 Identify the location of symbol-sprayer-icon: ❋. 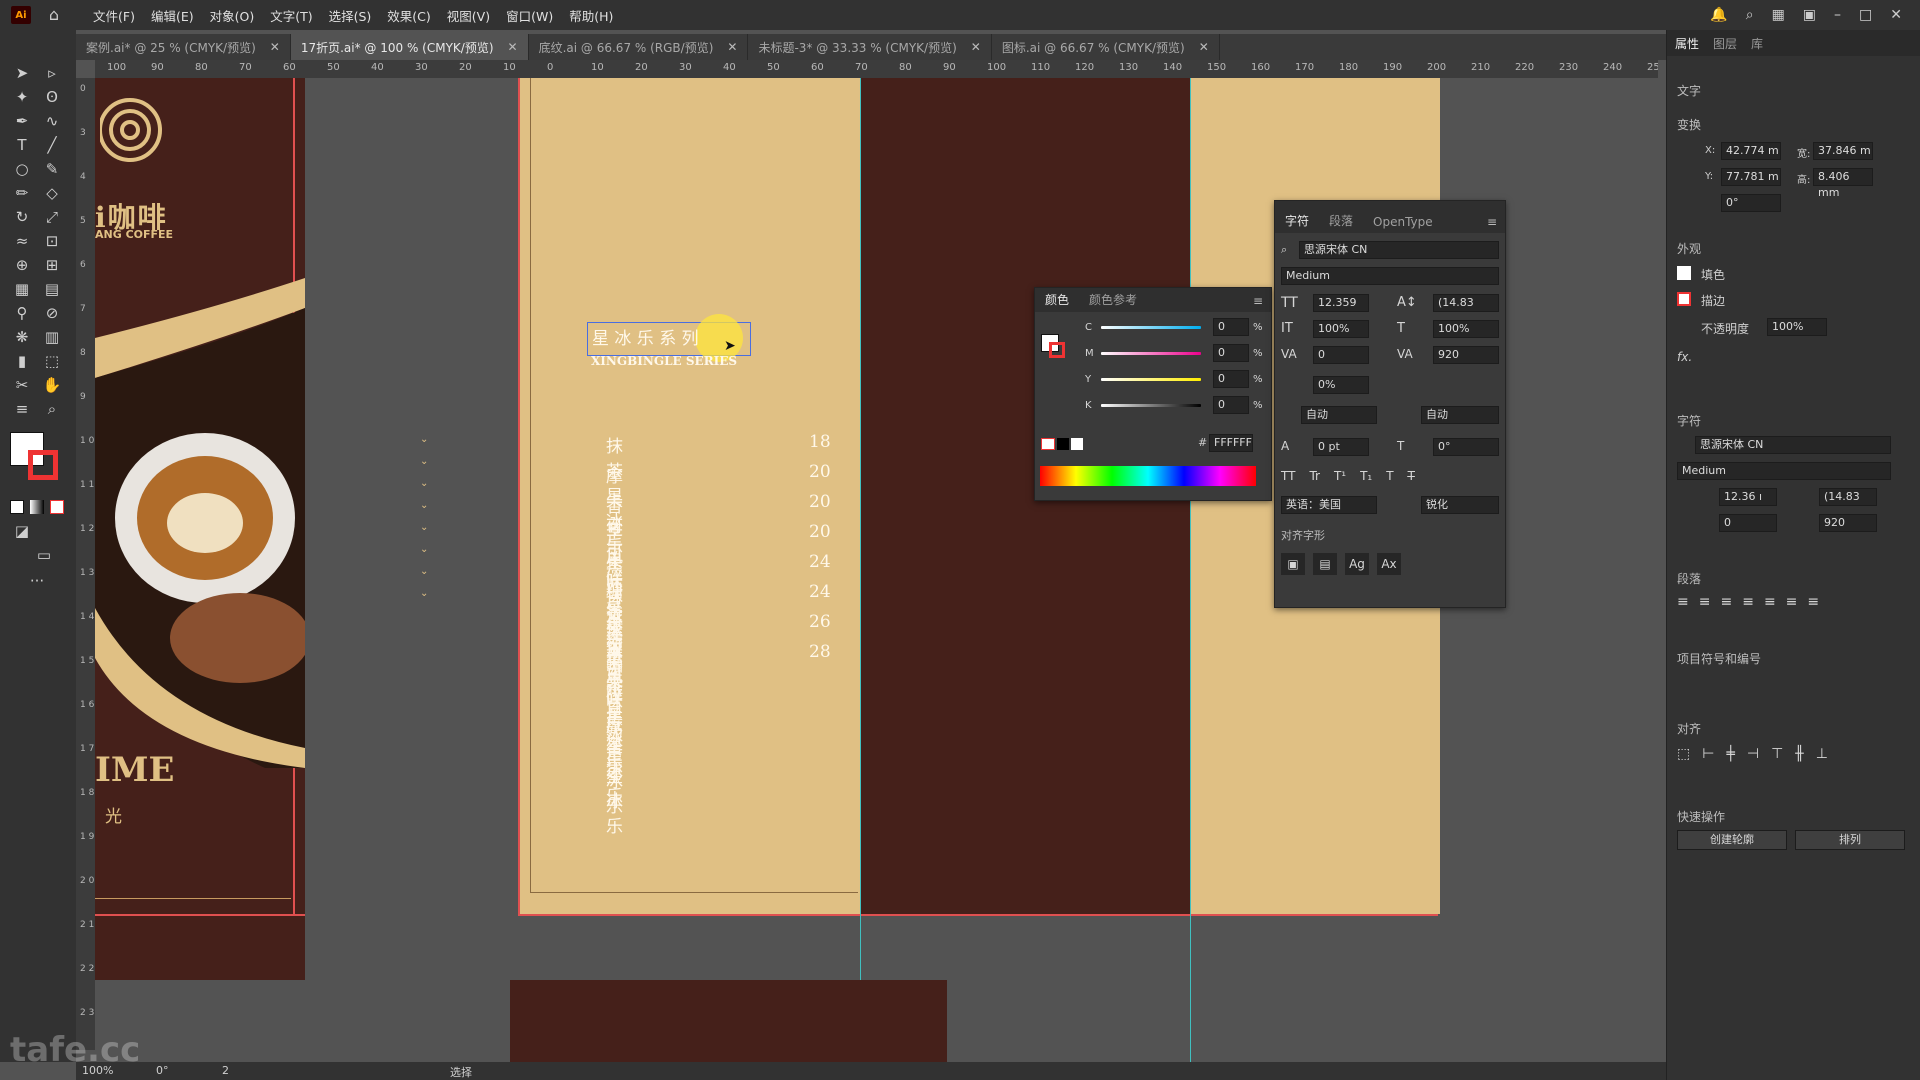
(22, 337).